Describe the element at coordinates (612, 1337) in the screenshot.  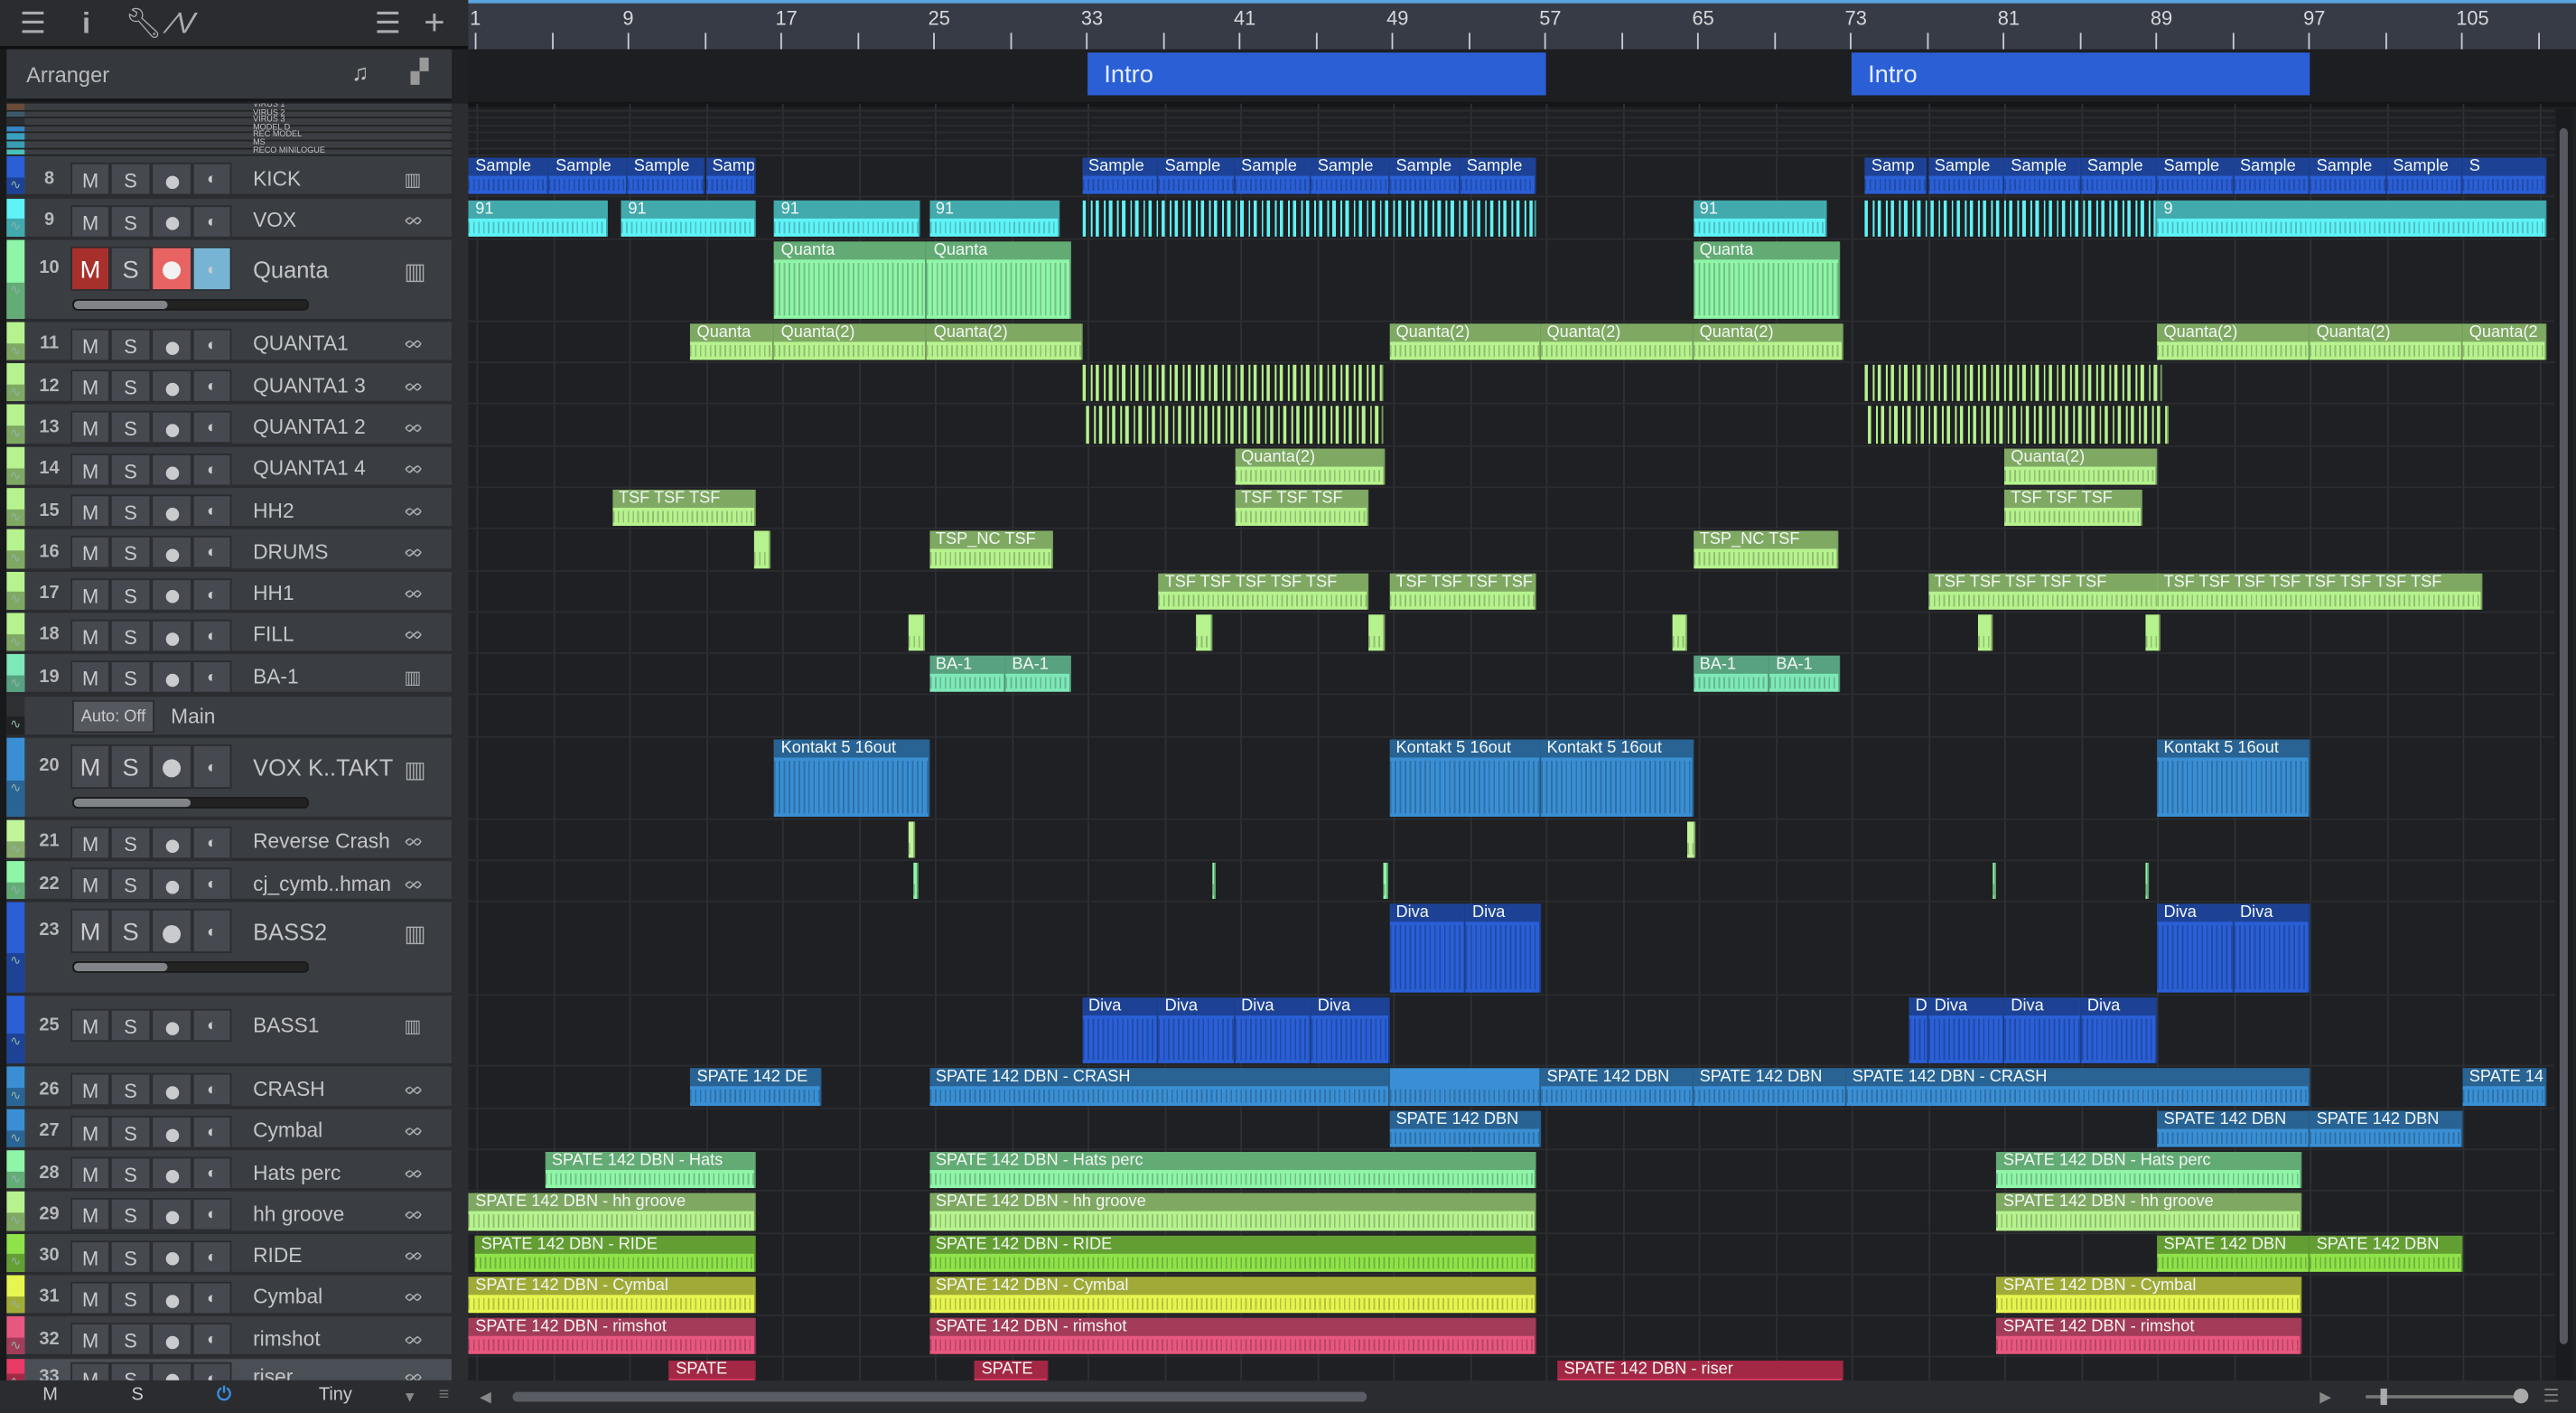
I see `clip: SPATE 142 DBN - rimshot` at that location.